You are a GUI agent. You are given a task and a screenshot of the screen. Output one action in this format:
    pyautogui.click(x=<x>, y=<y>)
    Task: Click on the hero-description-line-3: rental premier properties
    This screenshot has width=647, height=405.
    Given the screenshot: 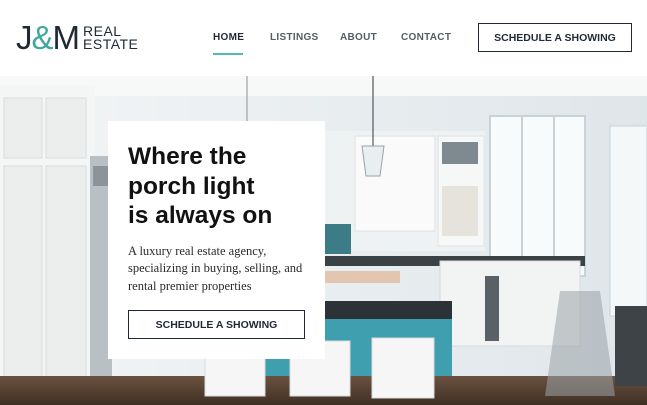 What is the action you would take?
    pyautogui.click(x=190, y=285)
    